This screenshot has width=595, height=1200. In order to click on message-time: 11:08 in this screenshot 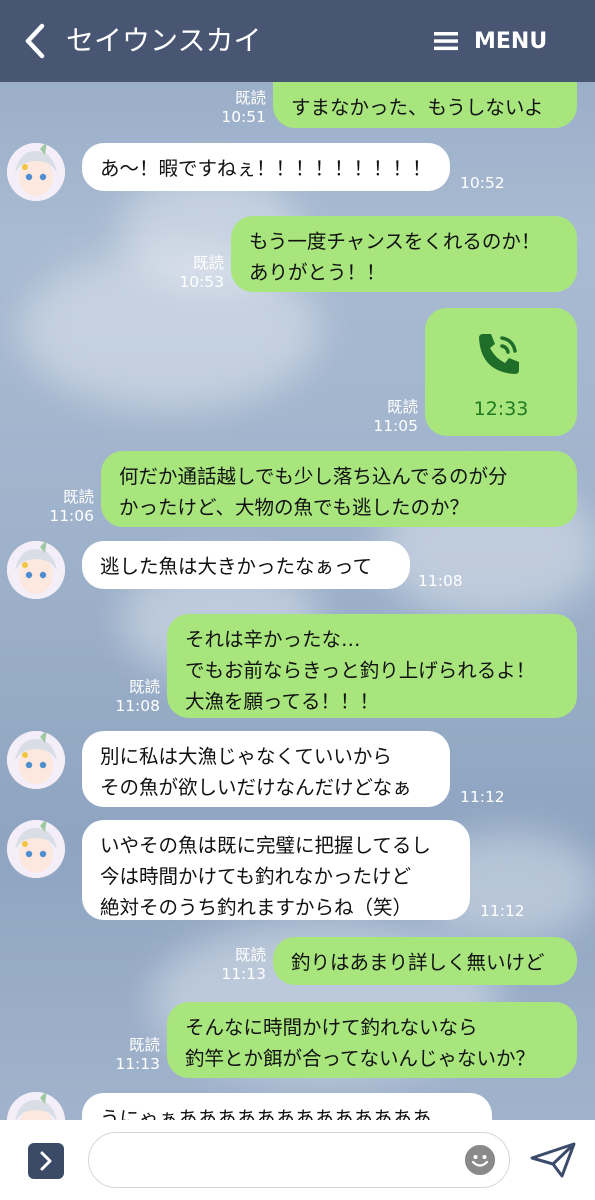, I will do `click(440, 581)`.